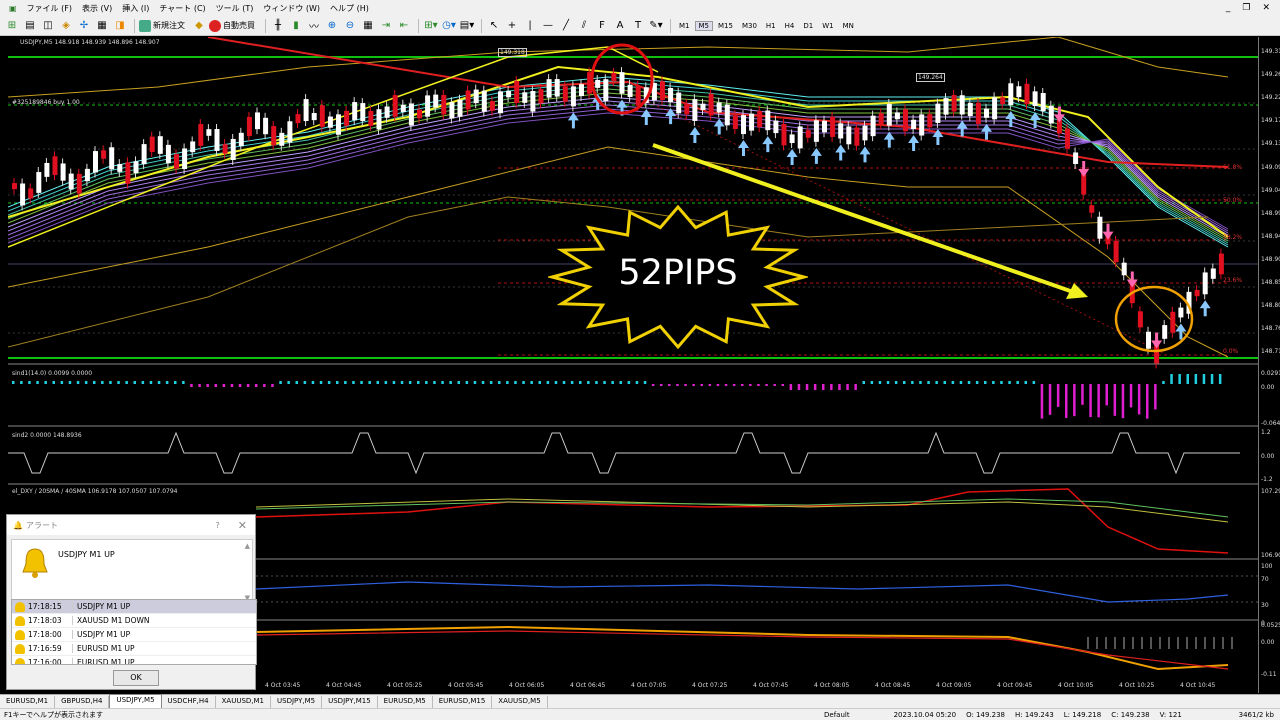 The height and width of the screenshot is (720, 1280). Describe the element at coordinates (131, 525) in the screenshot. I see `alert-titlebar: 🔔 アラート ? ✕` at that location.